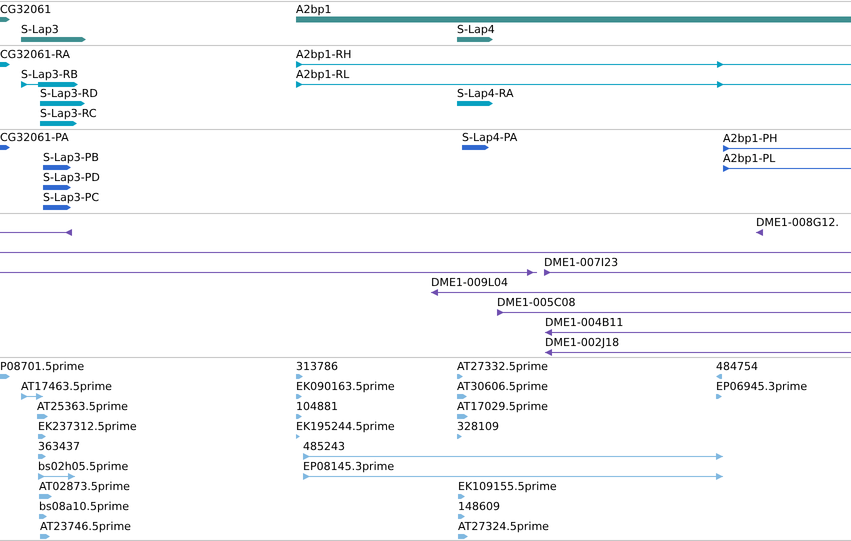  Describe the element at coordinates (581, 262) in the screenshot. I see `feature-label: DME1-007I23` at that location.